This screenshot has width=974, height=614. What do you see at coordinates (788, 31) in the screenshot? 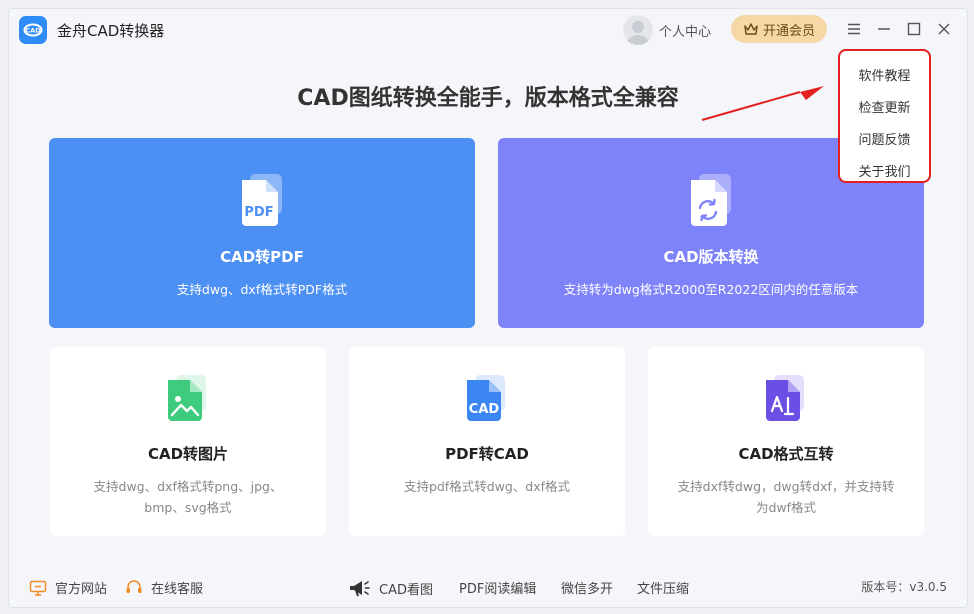
I see `vip-button-label: 开通会员` at bounding box center [788, 31].